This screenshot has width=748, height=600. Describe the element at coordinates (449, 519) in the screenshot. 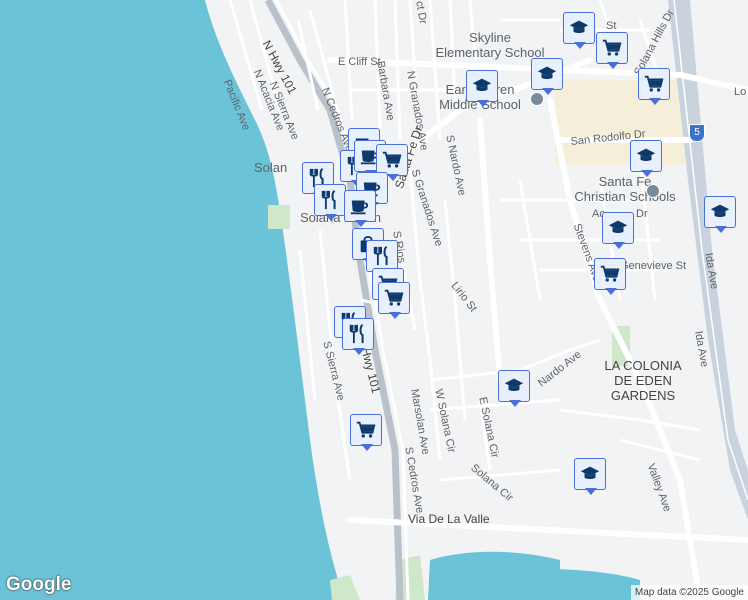

I see `label-via-de-la-valle: Via De La Valle` at that location.